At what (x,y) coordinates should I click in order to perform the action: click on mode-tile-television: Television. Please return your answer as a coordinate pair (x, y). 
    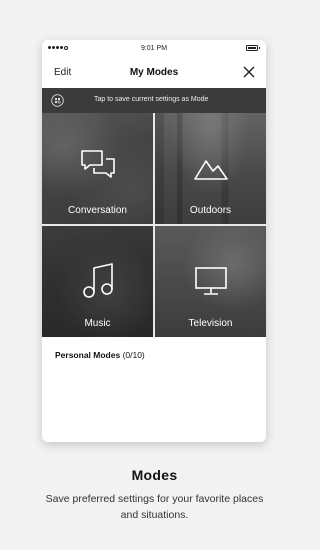
    Looking at the image, I should click on (210, 281).